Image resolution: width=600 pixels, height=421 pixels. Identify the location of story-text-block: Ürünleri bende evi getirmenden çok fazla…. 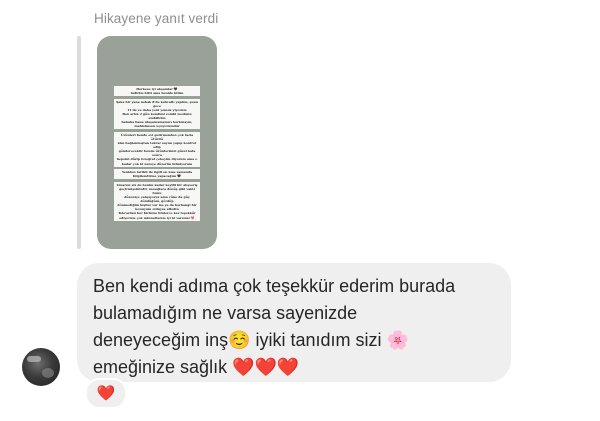
(157, 149).